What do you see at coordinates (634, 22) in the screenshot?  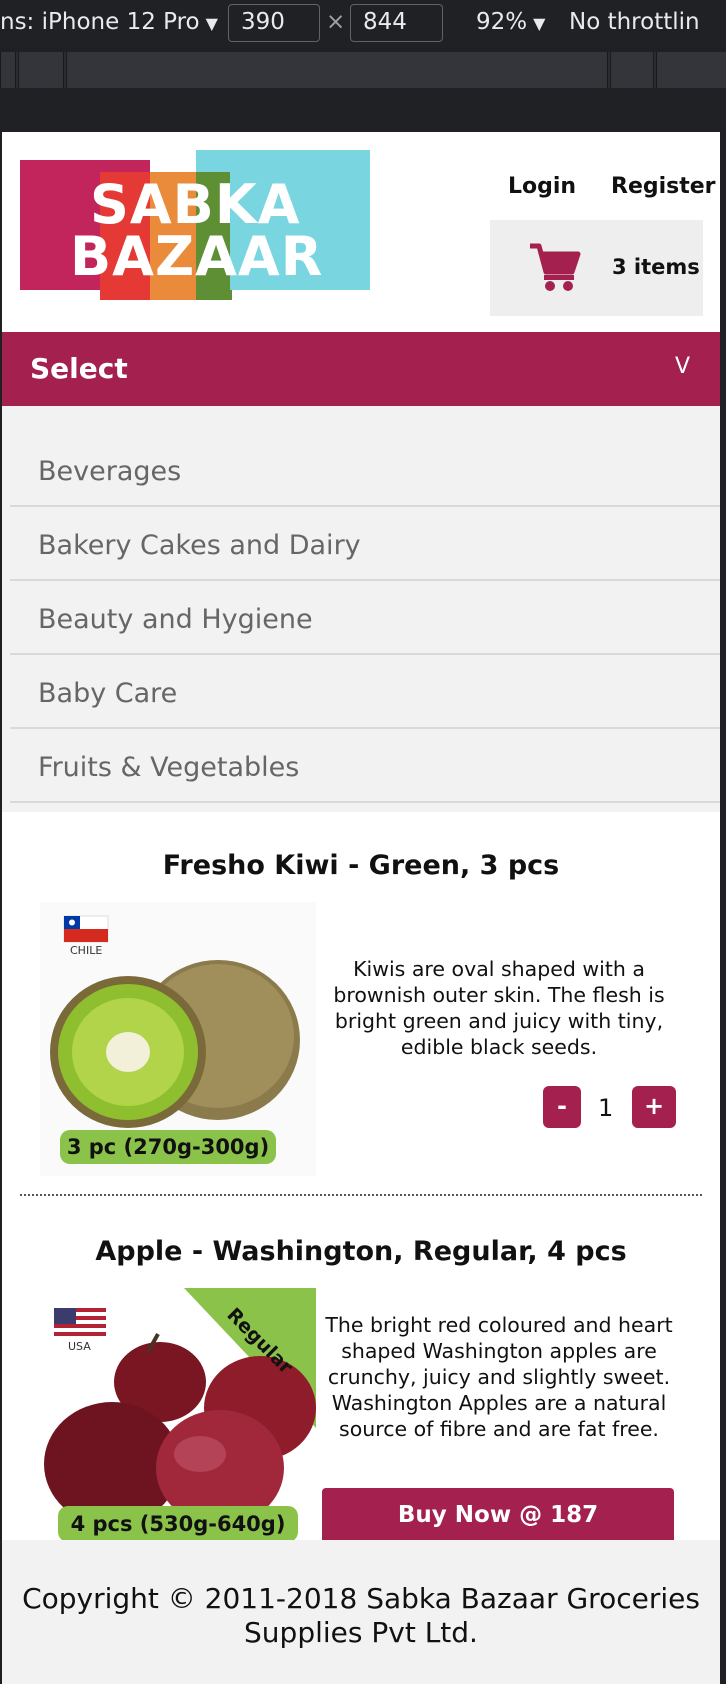 I see `throttling-selector: No throttlin` at bounding box center [634, 22].